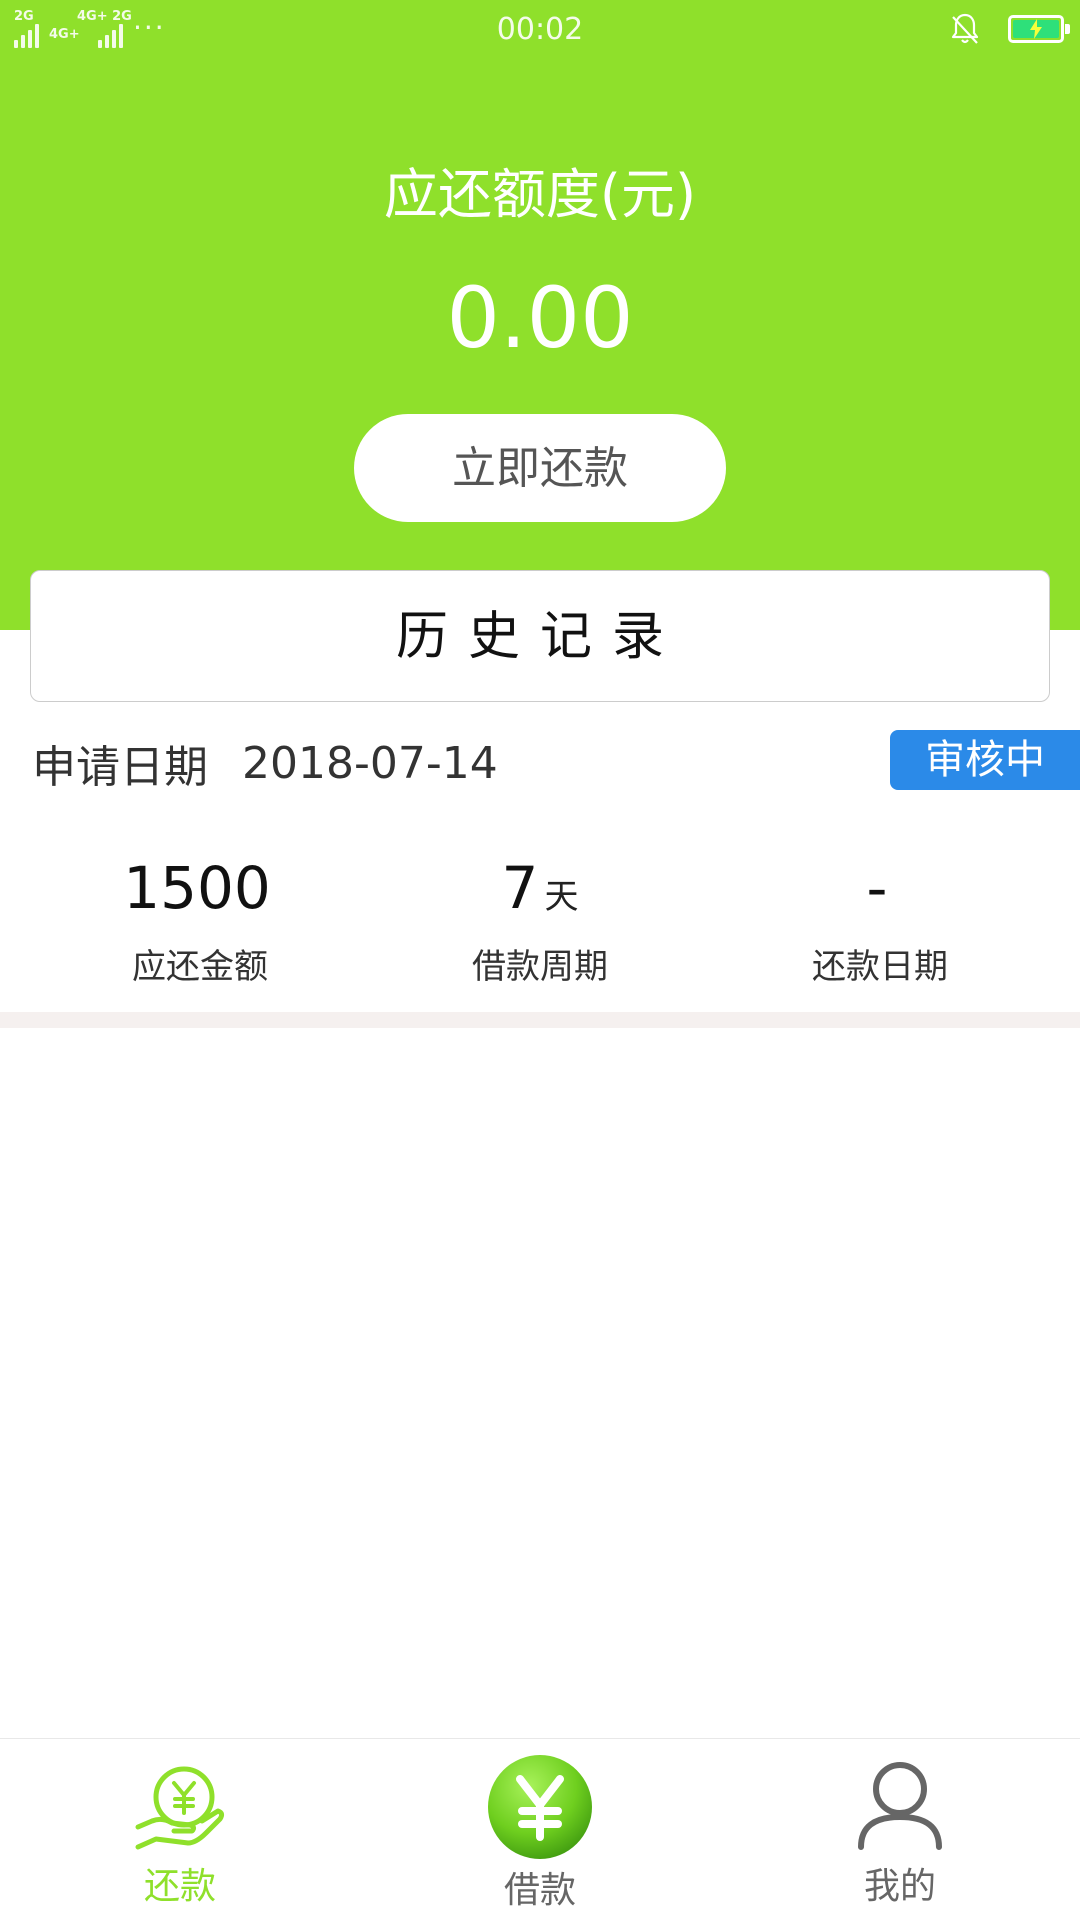 The width and height of the screenshot is (1080, 1920). Describe the element at coordinates (539, 1890) in the screenshot. I see `nav-tab-label: 借款` at that location.